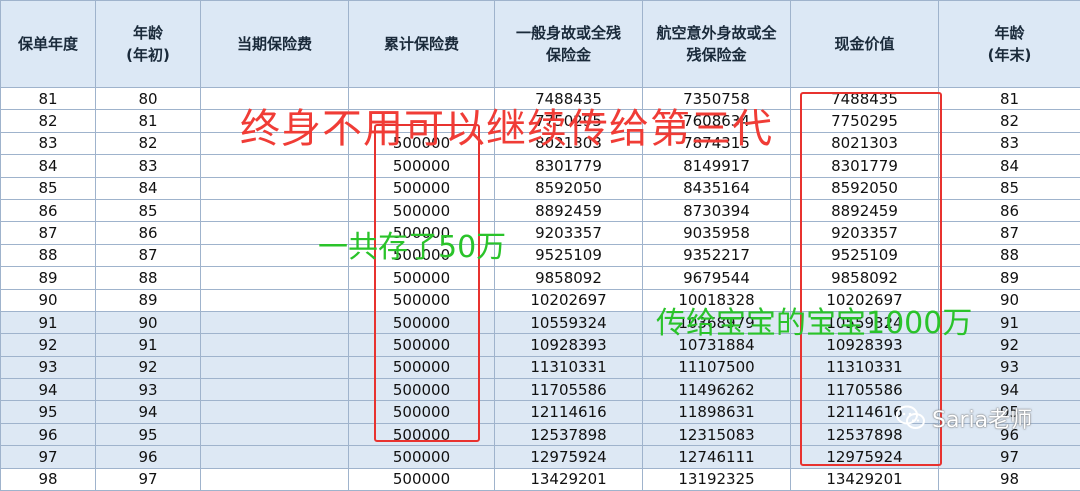 This screenshot has height=491, width=1080. Describe the element at coordinates (148, 434) in the screenshot. I see `cell-age-start: 95` at that location.